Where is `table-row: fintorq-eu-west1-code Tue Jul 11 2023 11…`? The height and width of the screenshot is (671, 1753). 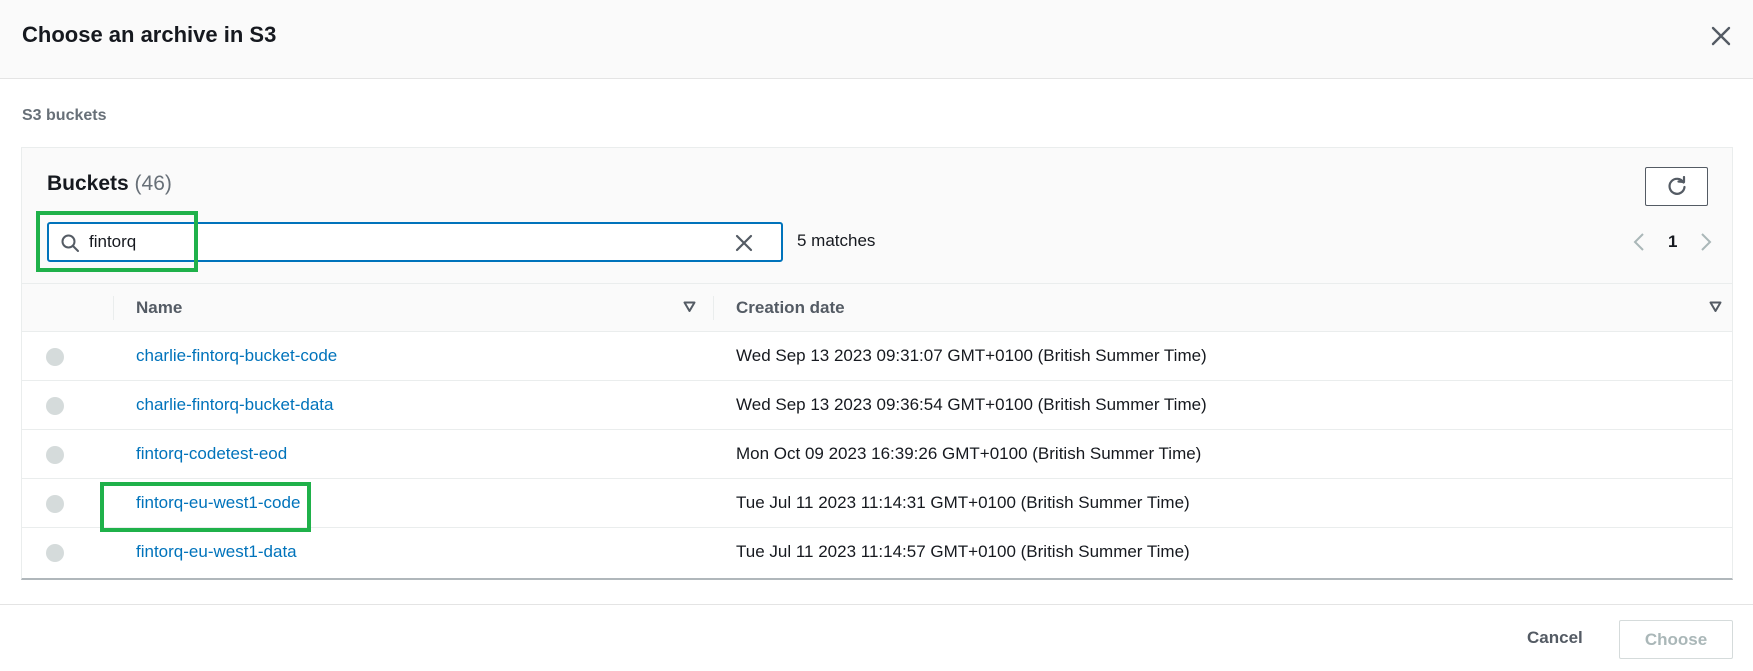
table-row: fintorq-eu-west1-code Tue Jul 11 2023 11… is located at coordinates (877, 503).